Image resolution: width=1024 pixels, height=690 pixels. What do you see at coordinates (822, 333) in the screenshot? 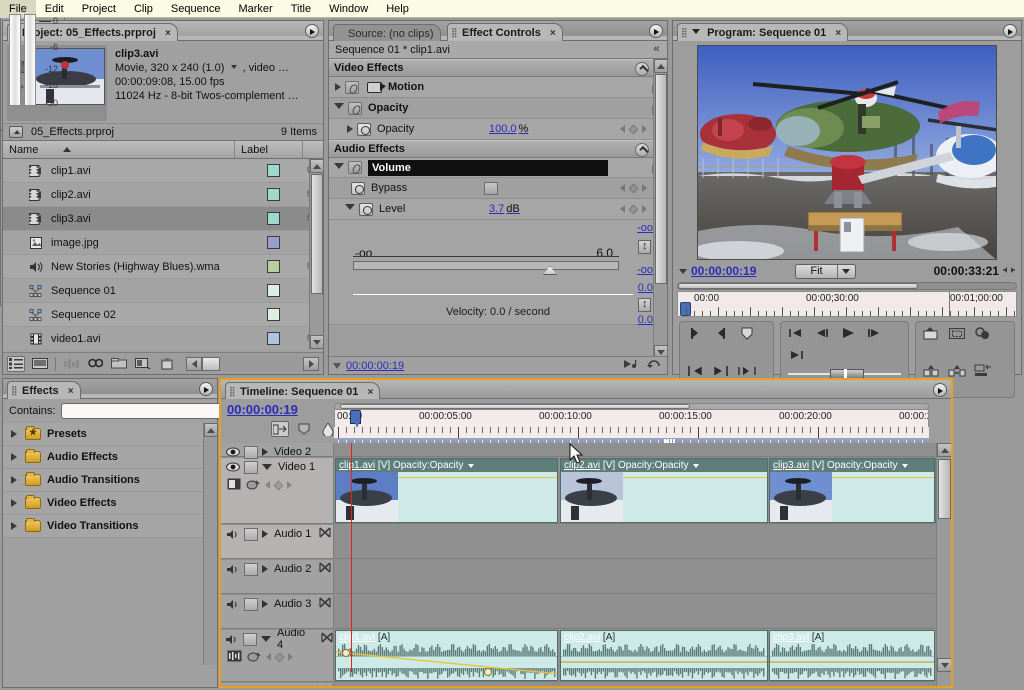
I see `frame-back-icon` at bounding box center [822, 333].